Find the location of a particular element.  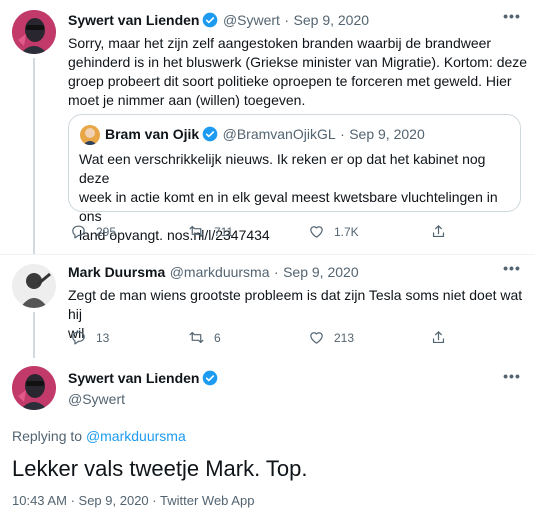

tweet1-header: Sywert van Lienden @Sywert · Sep 9, 2020 is located at coordinates (218, 21).